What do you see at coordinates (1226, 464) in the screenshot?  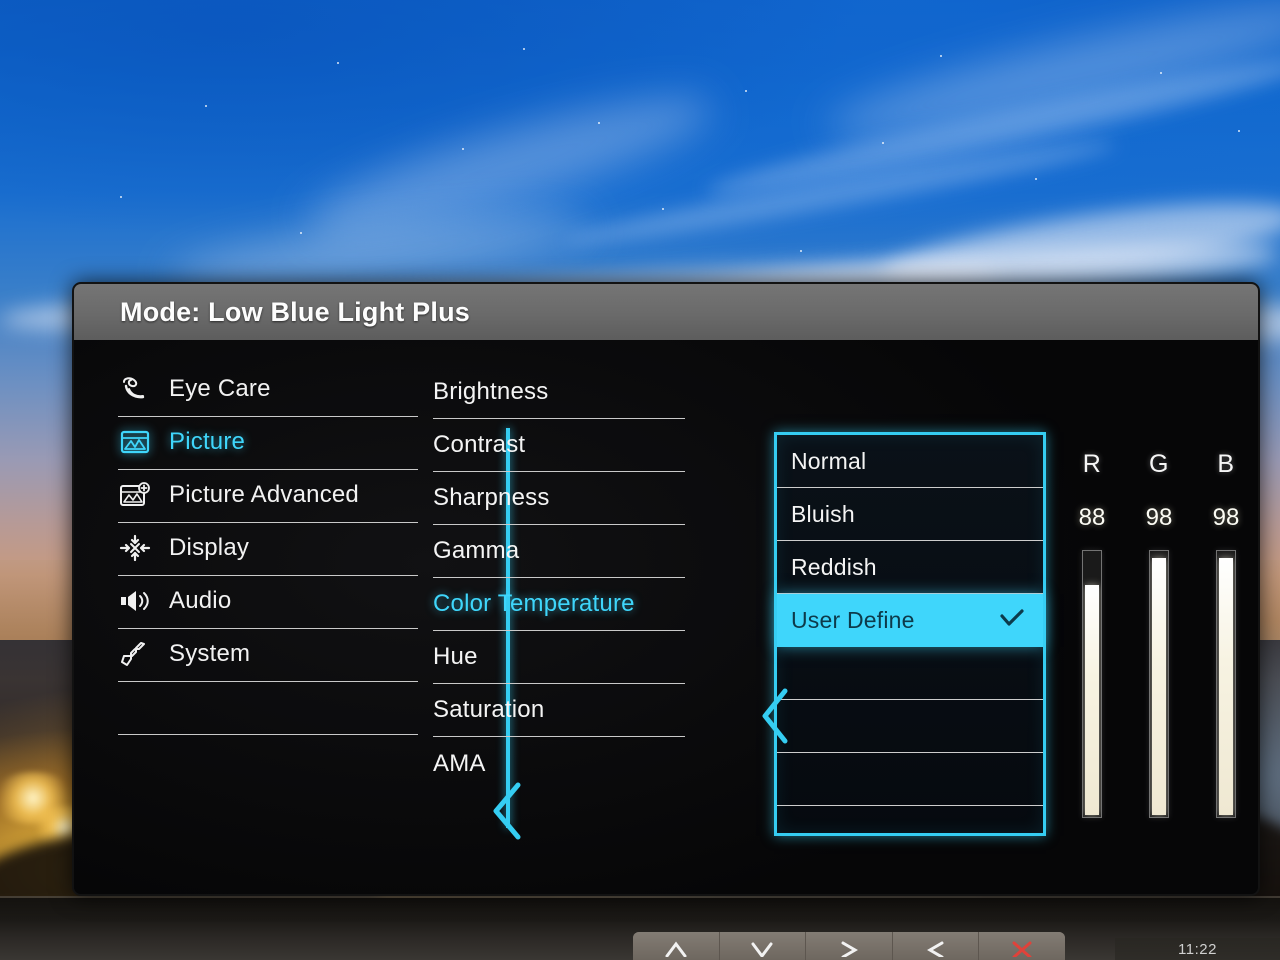 I see `rgb-channel-label: B` at bounding box center [1226, 464].